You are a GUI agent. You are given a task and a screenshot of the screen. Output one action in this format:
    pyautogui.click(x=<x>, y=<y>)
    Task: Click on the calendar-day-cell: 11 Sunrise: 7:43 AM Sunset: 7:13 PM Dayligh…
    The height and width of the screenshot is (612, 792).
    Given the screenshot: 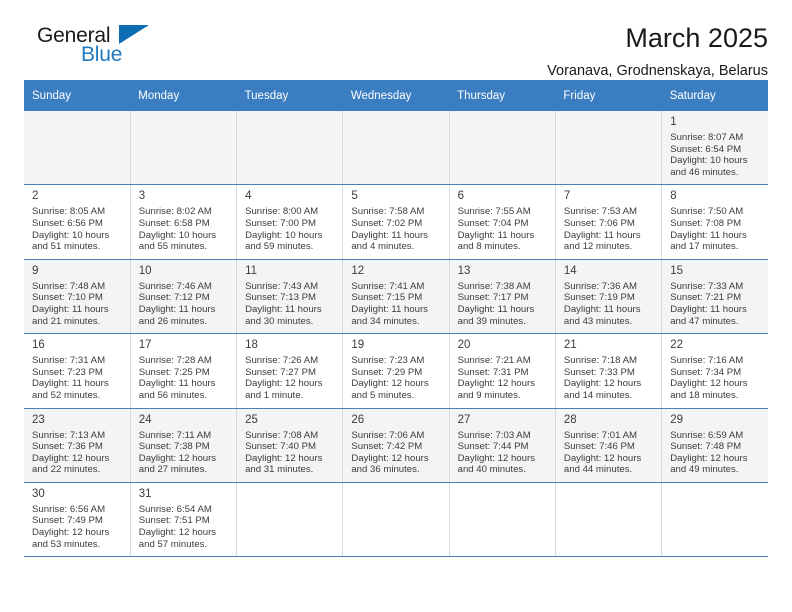 What is the action you would take?
    pyautogui.click(x=290, y=297)
    